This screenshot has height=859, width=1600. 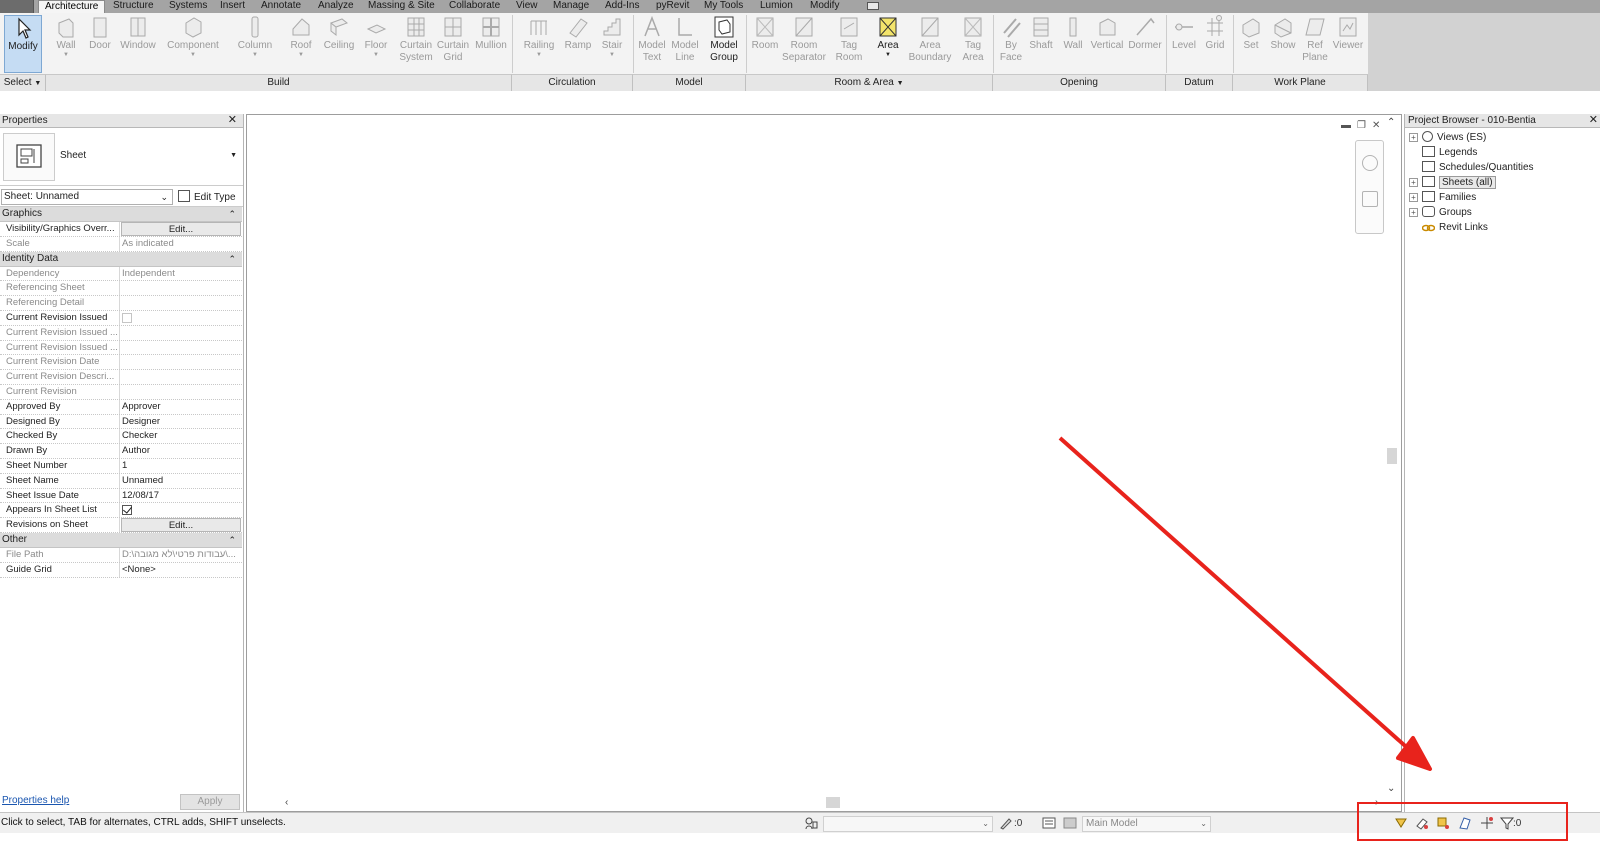 What do you see at coordinates (685, 44) in the screenshot?
I see `model-line-button: Model Line` at bounding box center [685, 44].